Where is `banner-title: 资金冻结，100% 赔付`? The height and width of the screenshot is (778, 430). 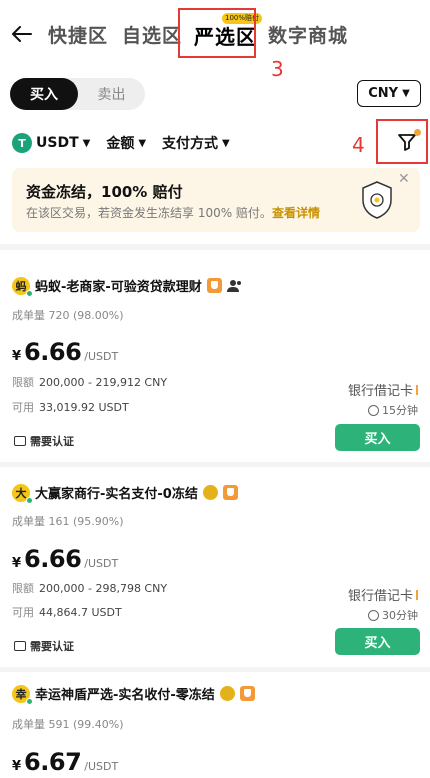
banner-title: 资金冻结，100% 赔付 is located at coordinates (104, 192).